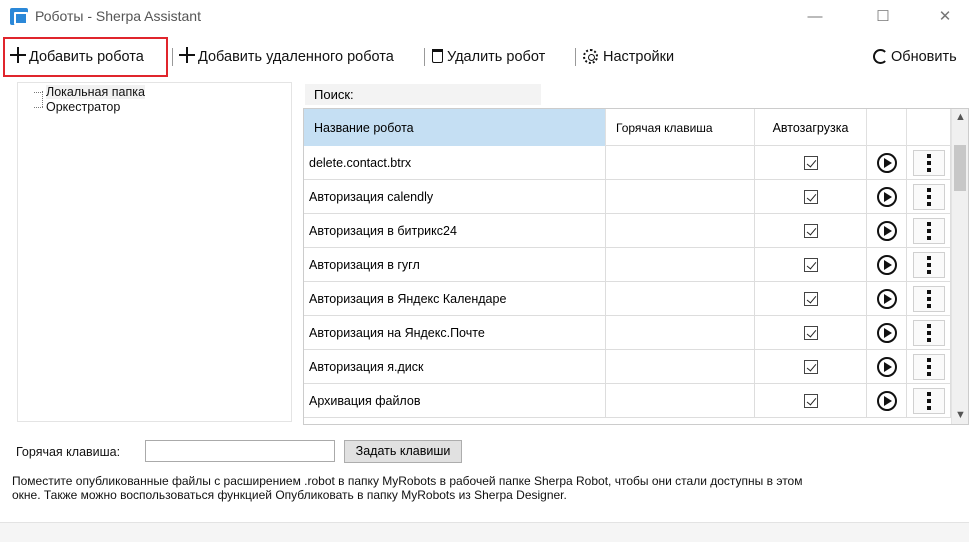 The image size is (969, 542). Describe the element at coordinates (880, 56) in the screenshot. I see `refresh-icon` at that location.